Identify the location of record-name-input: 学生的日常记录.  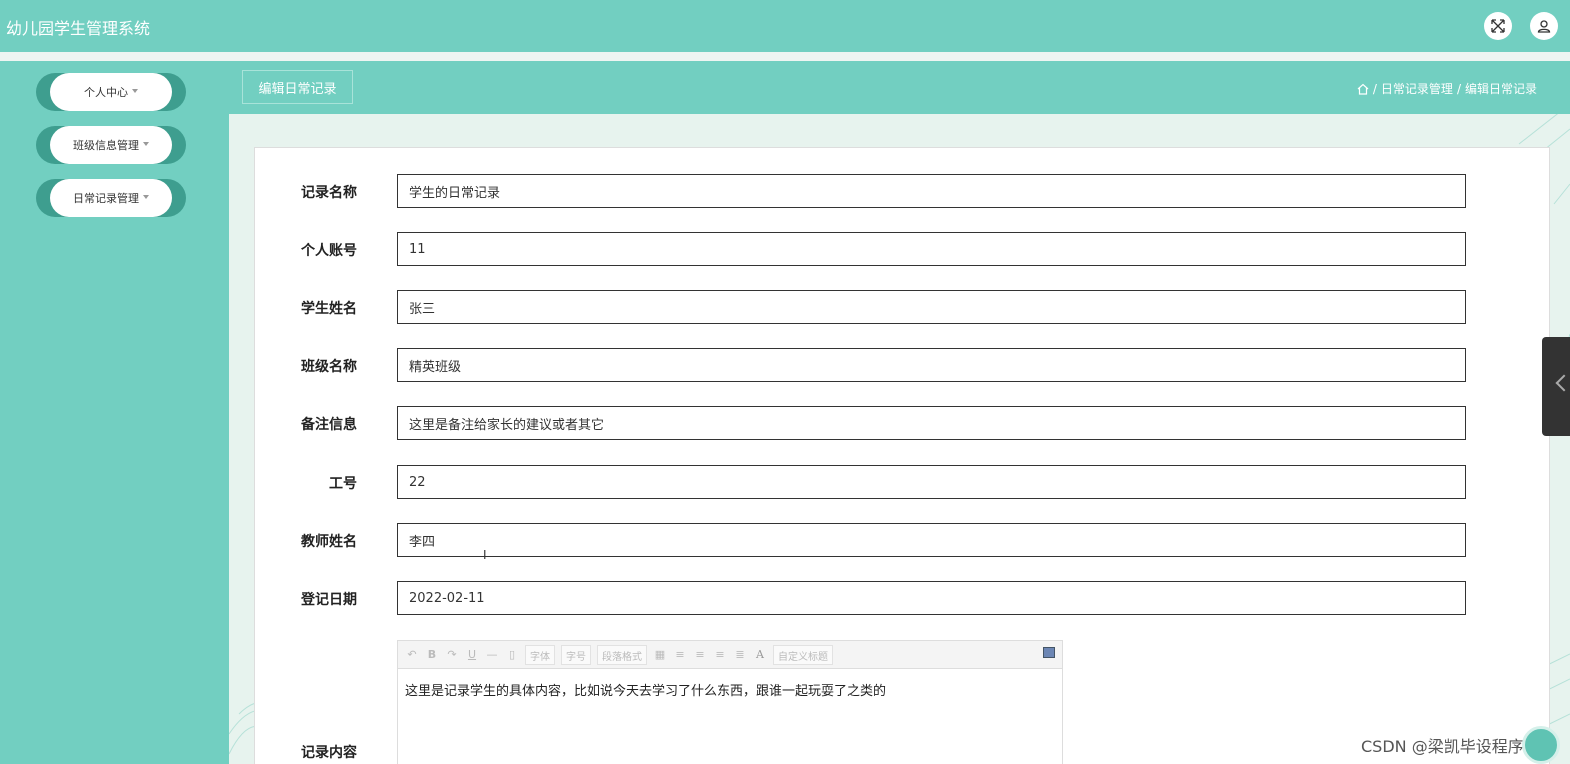
(931, 191).